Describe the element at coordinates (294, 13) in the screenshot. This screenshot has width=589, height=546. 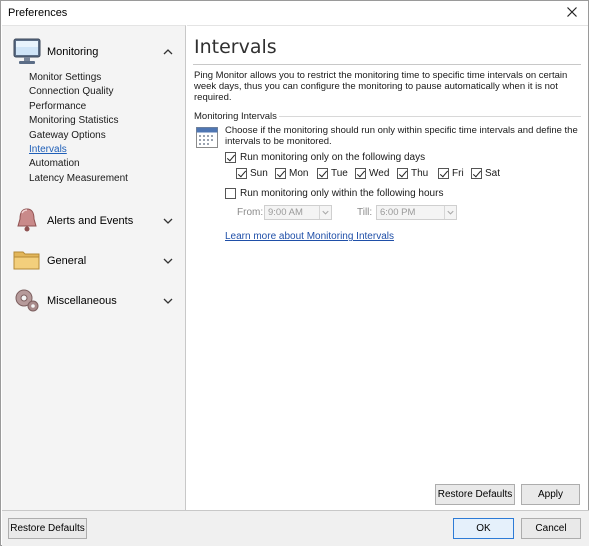
I see `title-bar: Preferences` at that location.